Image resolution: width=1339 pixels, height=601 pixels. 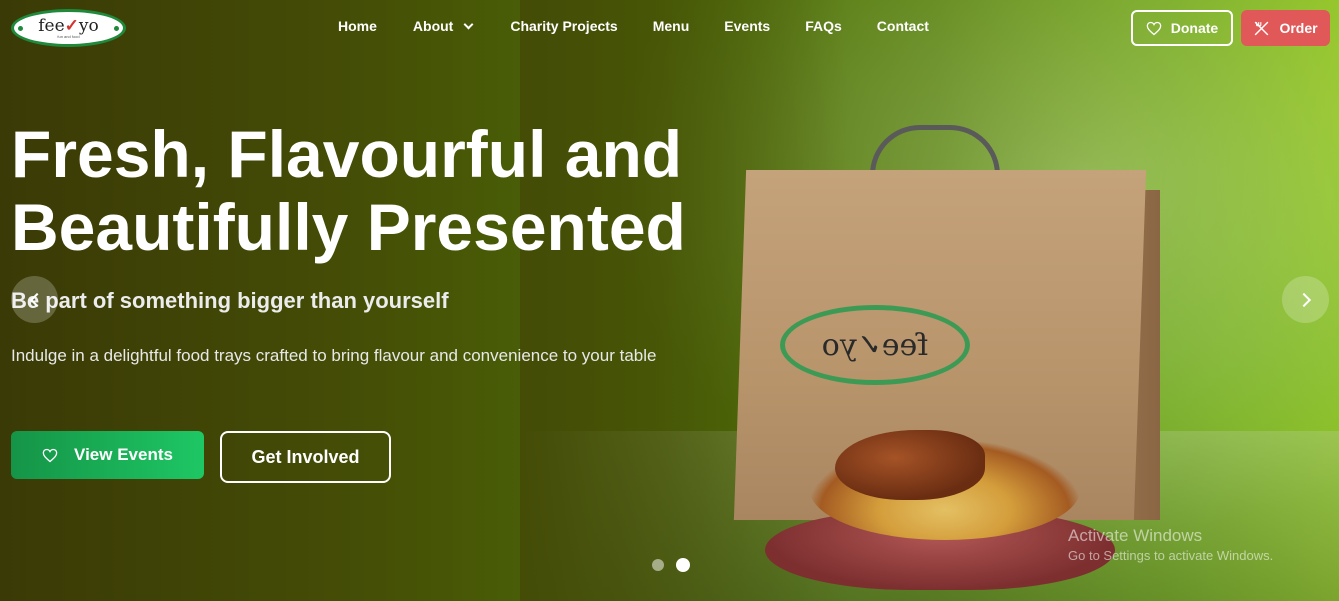 What do you see at coordinates (940, 510) in the screenshot?
I see `food-plate-image` at bounding box center [940, 510].